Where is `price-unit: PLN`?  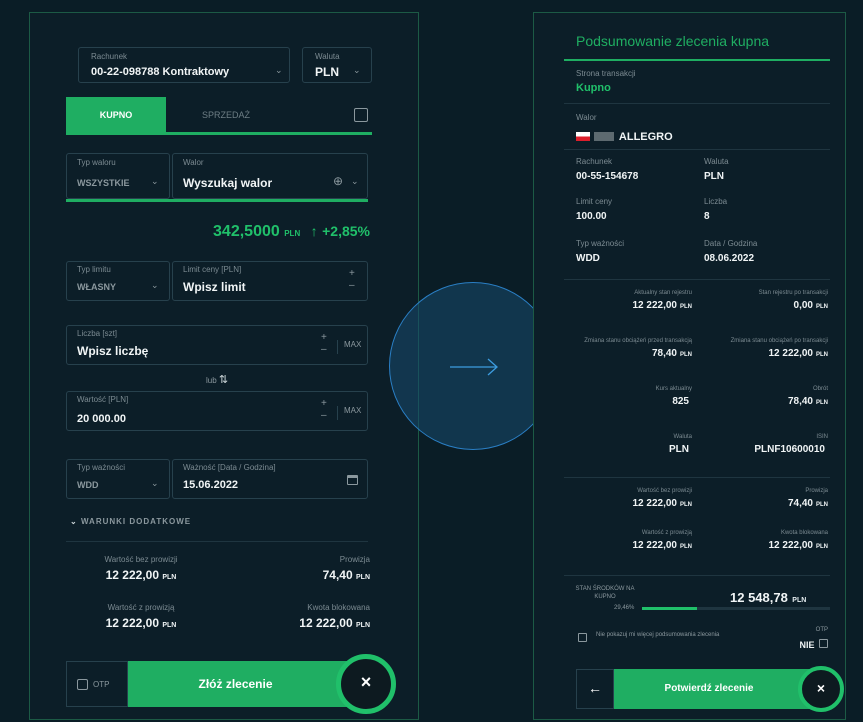
price-unit: PLN is located at coordinates (292, 233).